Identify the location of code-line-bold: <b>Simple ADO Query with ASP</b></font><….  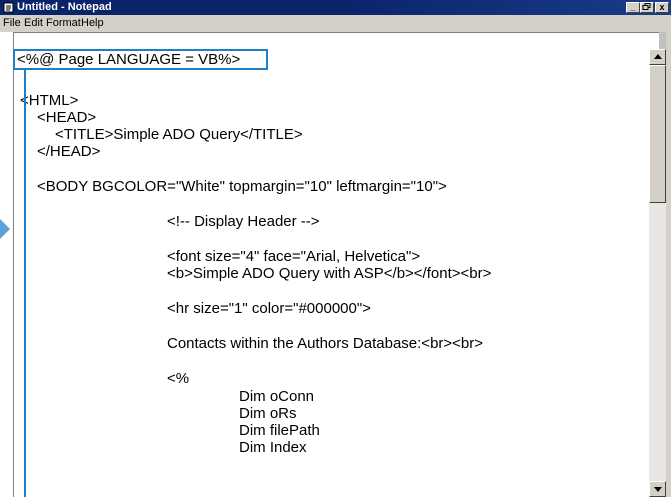
(329, 273).